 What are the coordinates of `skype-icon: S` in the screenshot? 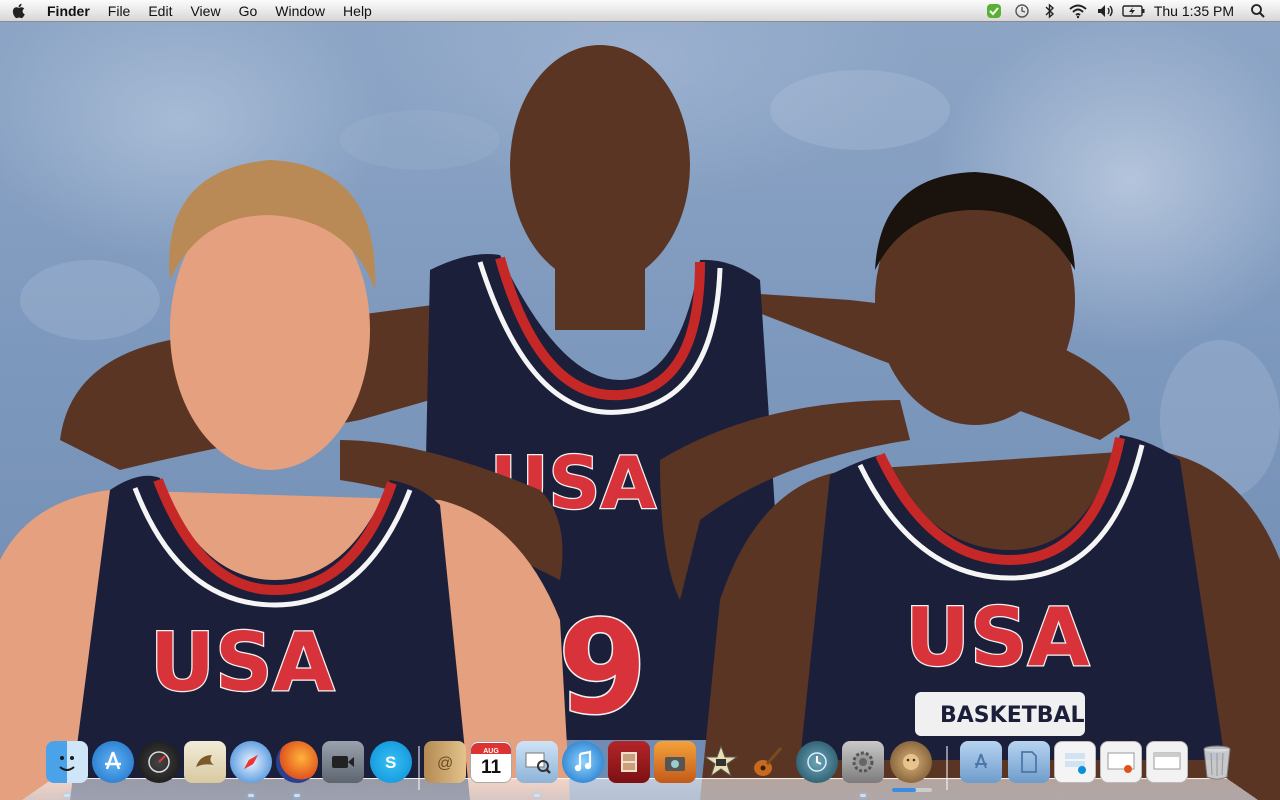 It's located at (391, 762).